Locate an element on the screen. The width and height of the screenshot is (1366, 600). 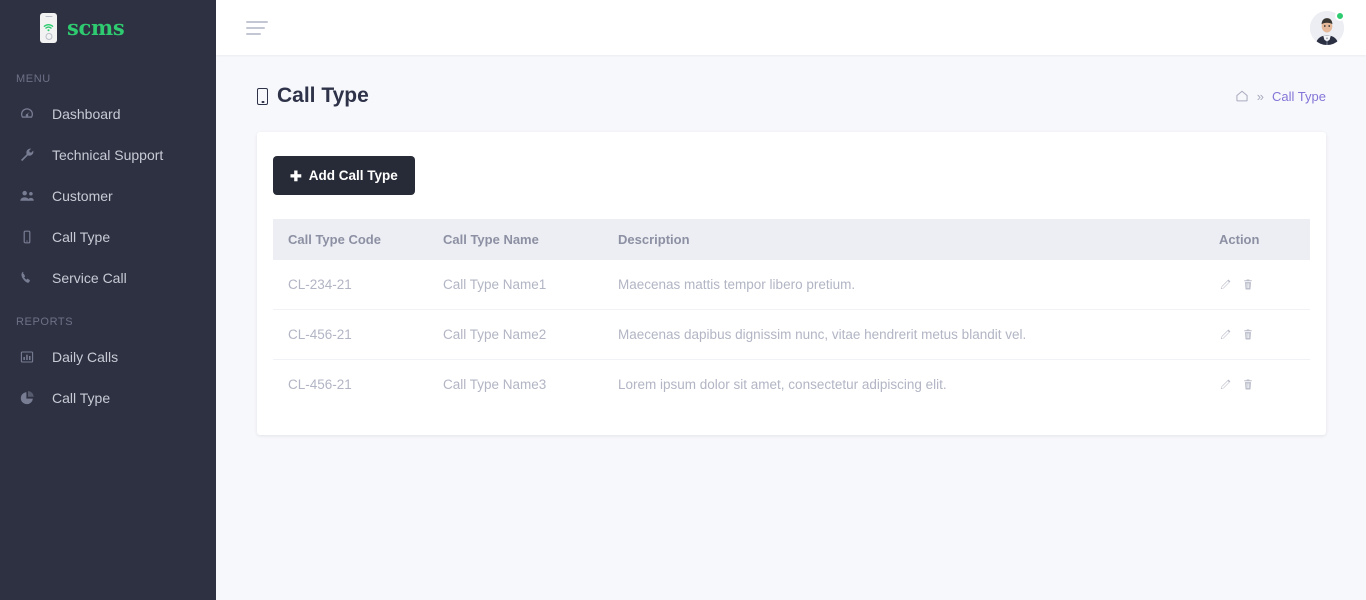
column-header-action: Action is located at coordinates (1257, 239).